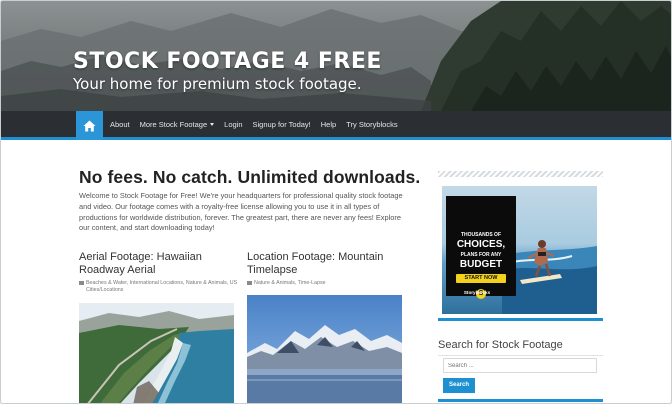  What do you see at coordinates (520, 365) in the screenshot?
I see `search-input` at bounding box center [520, 365].